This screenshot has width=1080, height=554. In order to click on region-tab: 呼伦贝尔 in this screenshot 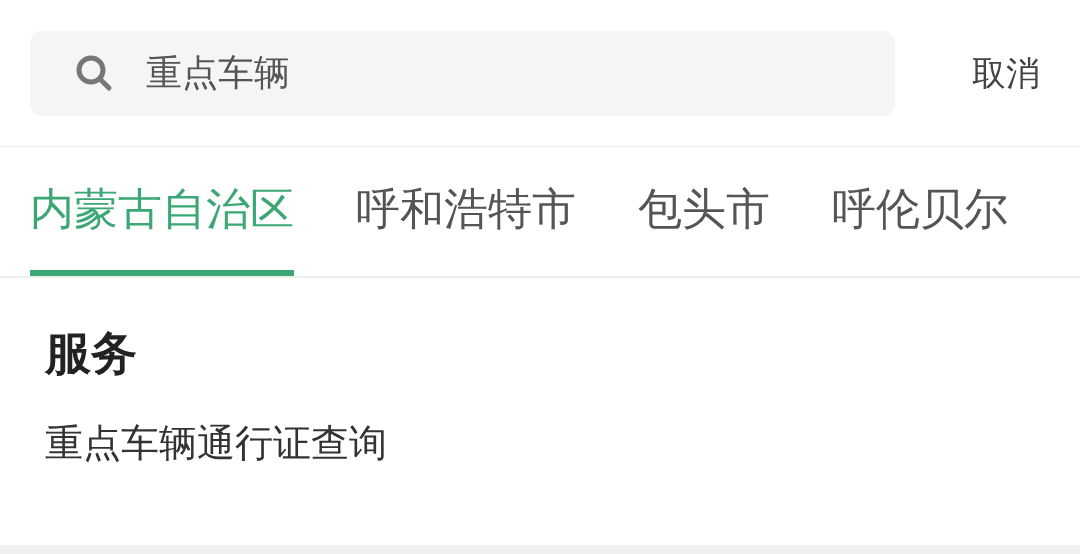, I will do `click(920, 211)`.